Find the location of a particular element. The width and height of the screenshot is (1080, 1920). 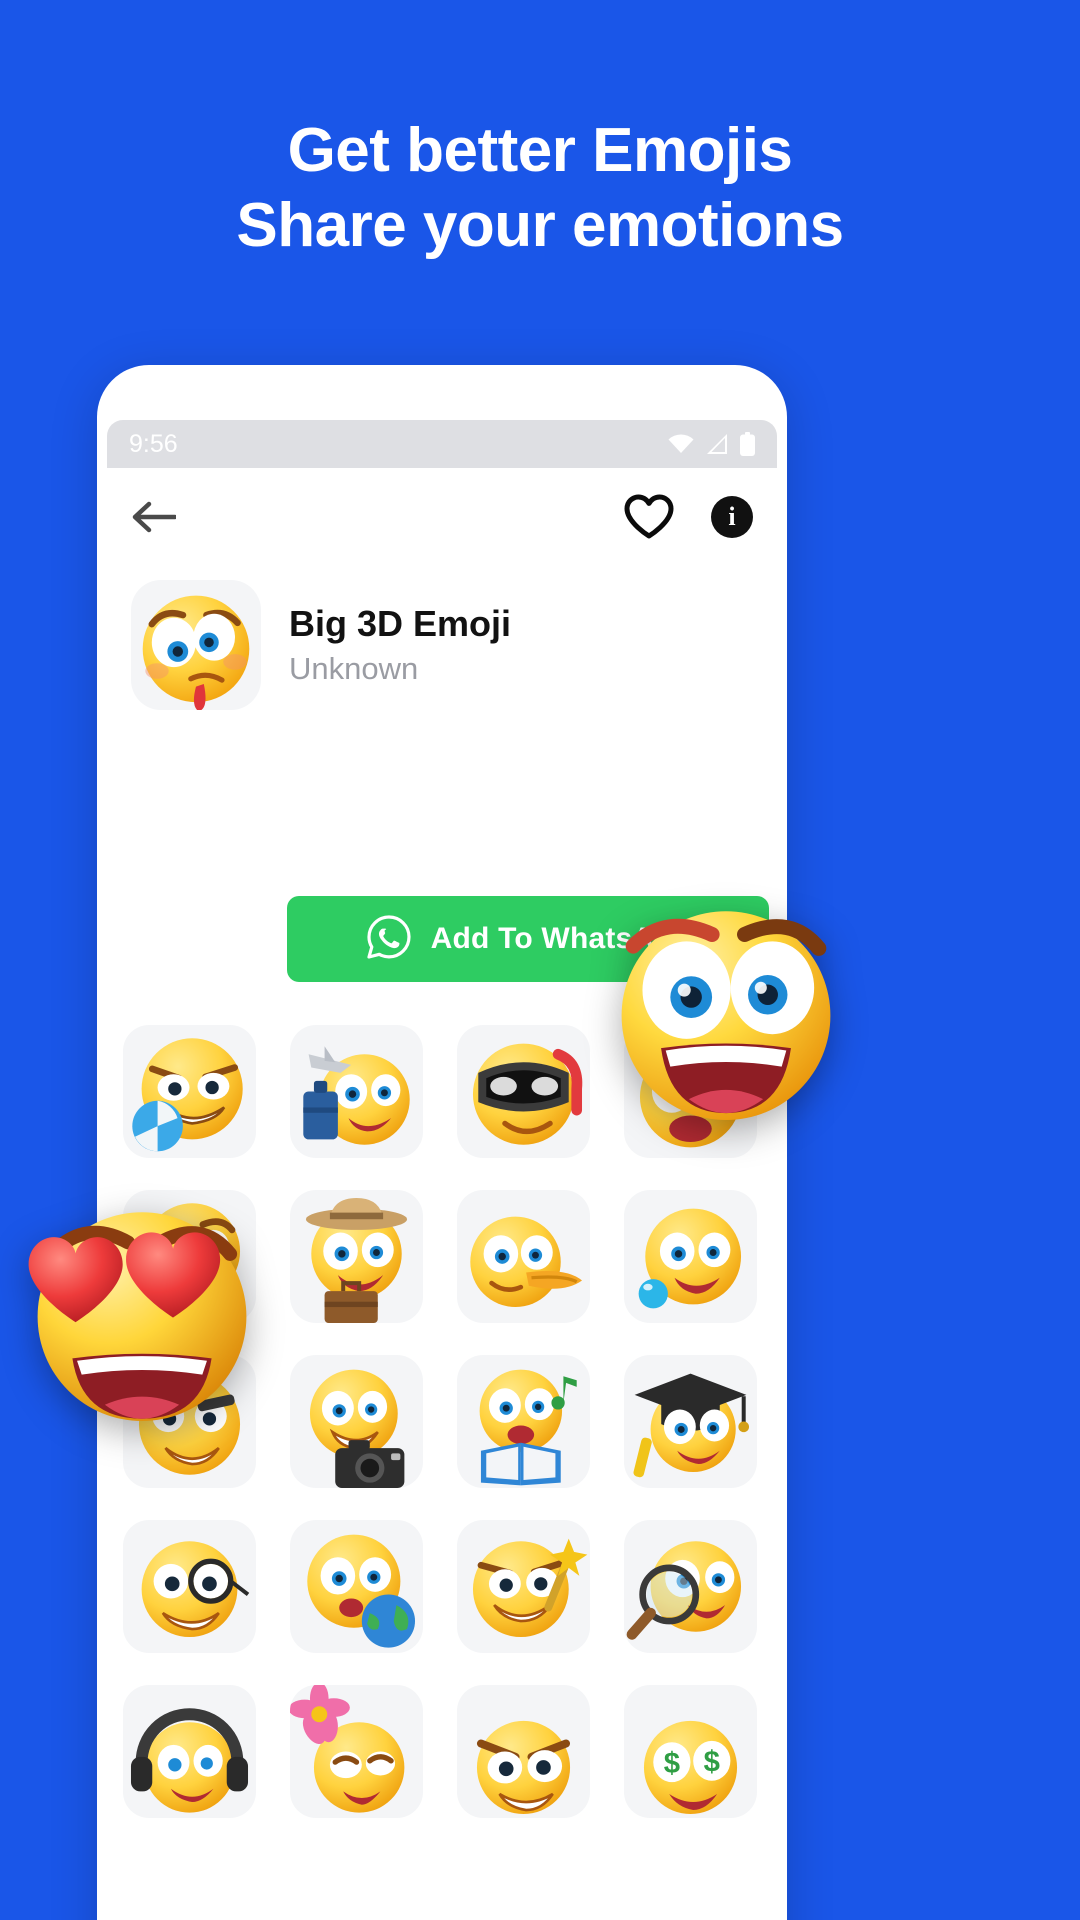

watermelon-emoji is located at coordinates (189, 1256).